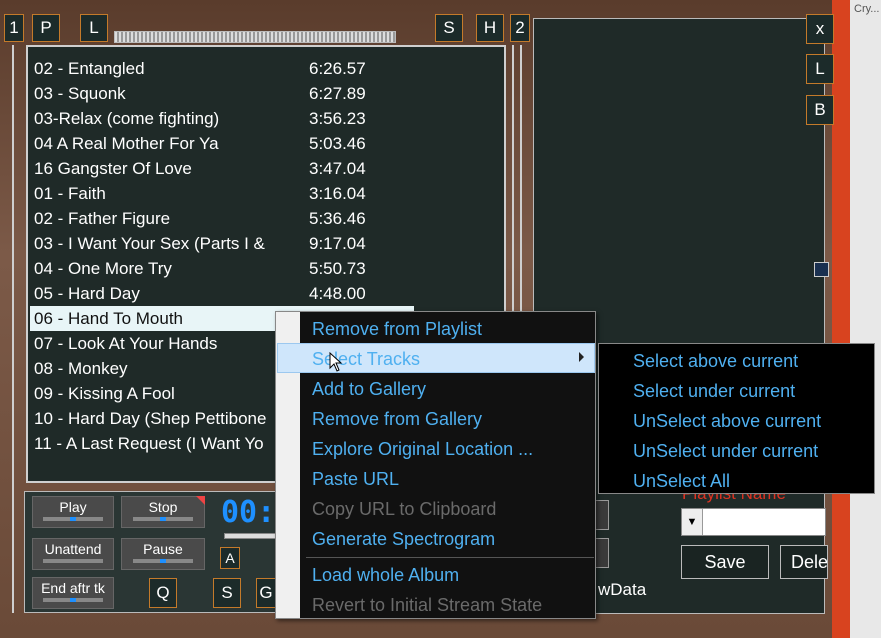  What do you see at coordinates (222, 118) in the screenshot?
I see `playlist-row: 03-Relax (come fighting) 3:56.23` at bounding box center [222, 118].